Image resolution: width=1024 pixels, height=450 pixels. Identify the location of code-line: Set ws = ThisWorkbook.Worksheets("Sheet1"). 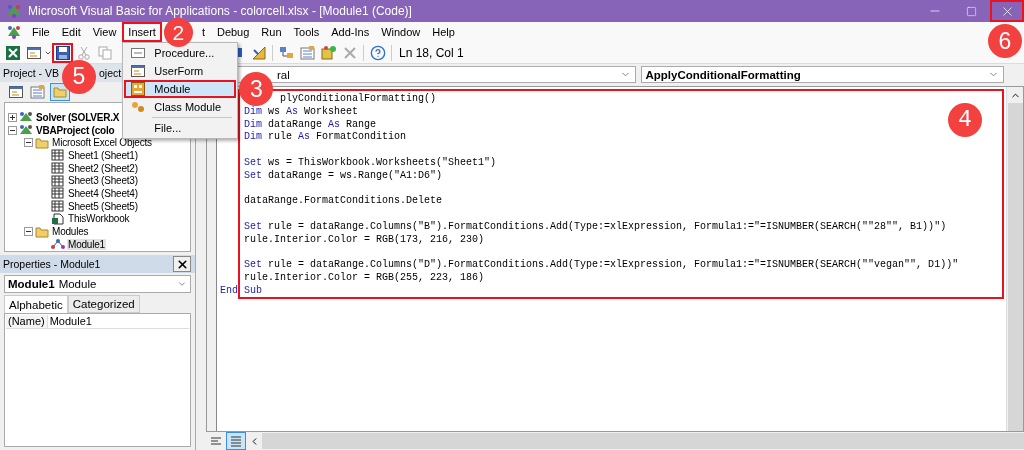
(370, 163).